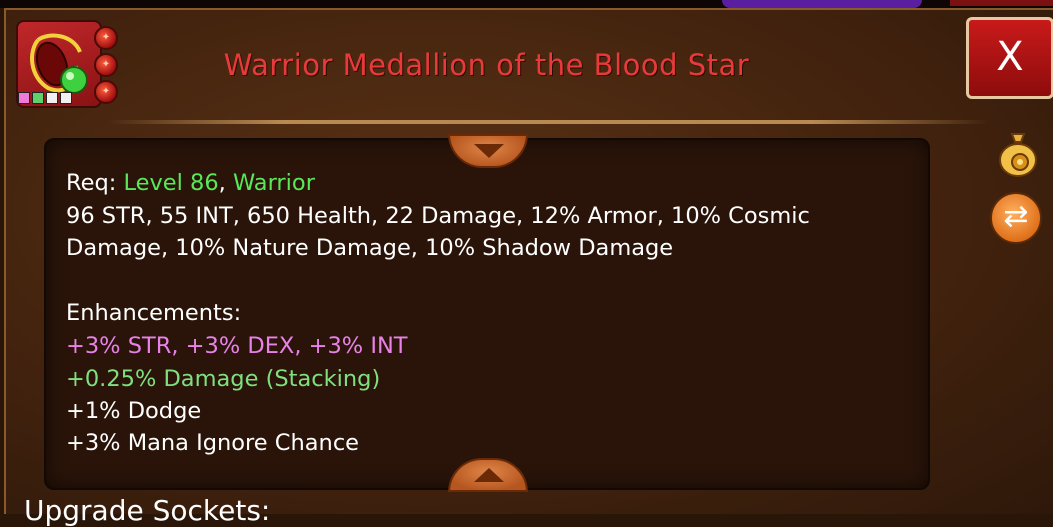 The width and height of the screenshot is (1053, 527). What do you see at coordinates (1018, 153) in the screenshot?
I see `gold-bag-icon` at bounding box center [1018, 153].